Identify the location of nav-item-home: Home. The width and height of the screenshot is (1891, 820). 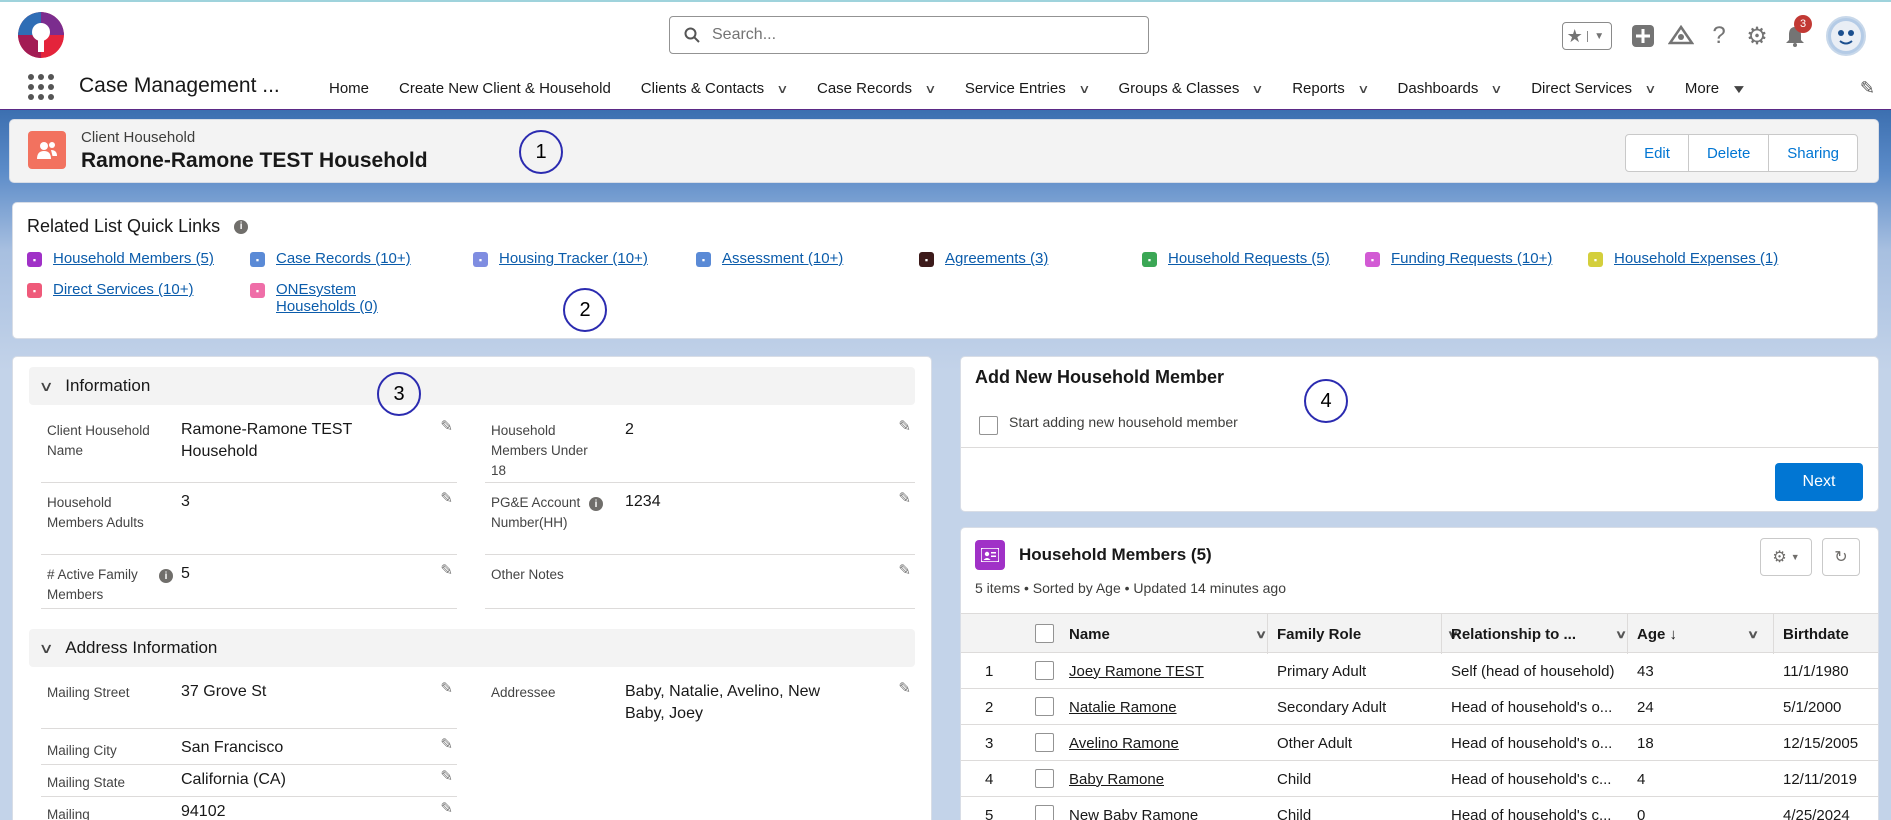
(349, 88).